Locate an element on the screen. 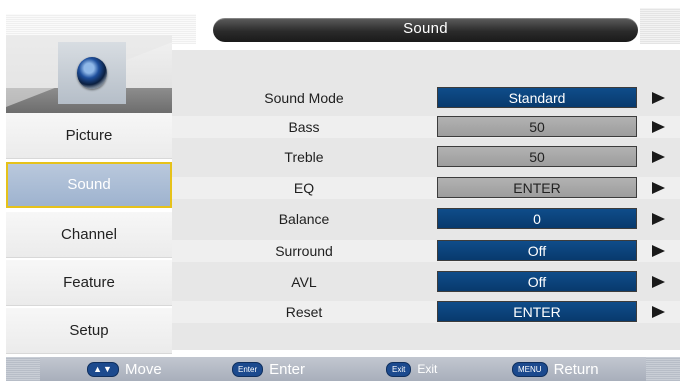 The width and height of the screenshot is (684, 385). menu-key-icon: MENU is located at coordinates (530, 369).